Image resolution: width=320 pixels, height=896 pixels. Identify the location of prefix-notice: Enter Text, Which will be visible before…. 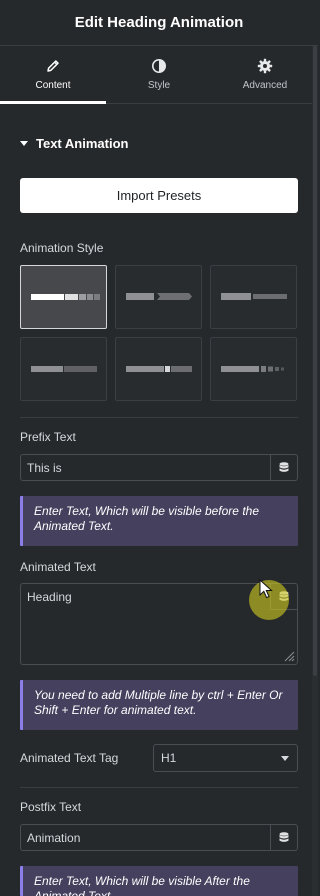
(159, 521).